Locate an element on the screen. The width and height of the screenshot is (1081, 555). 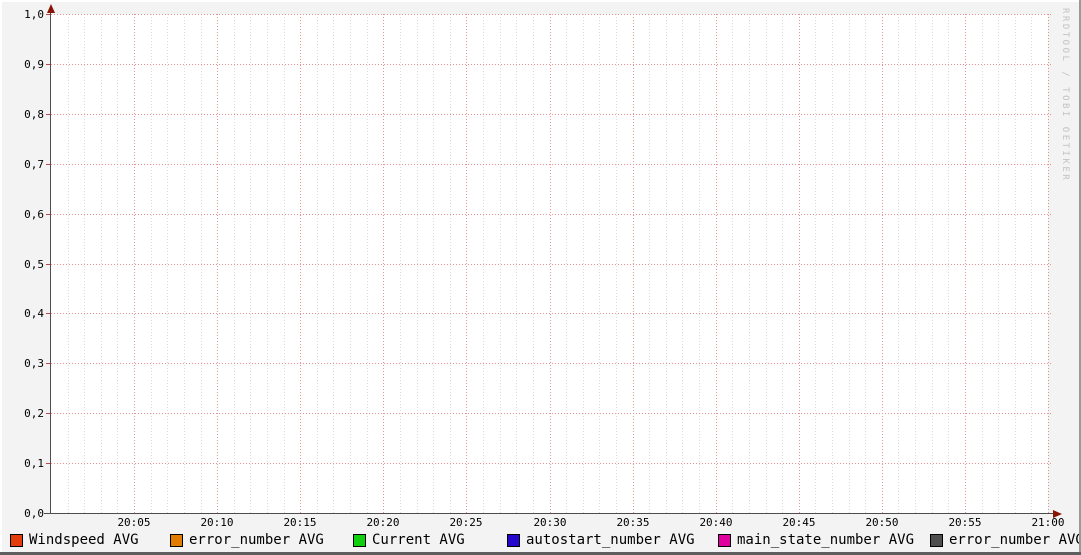
rrdtool-watermark: RRDTOOL / TOBI OETIKER is located at coordinates (1065, 95).